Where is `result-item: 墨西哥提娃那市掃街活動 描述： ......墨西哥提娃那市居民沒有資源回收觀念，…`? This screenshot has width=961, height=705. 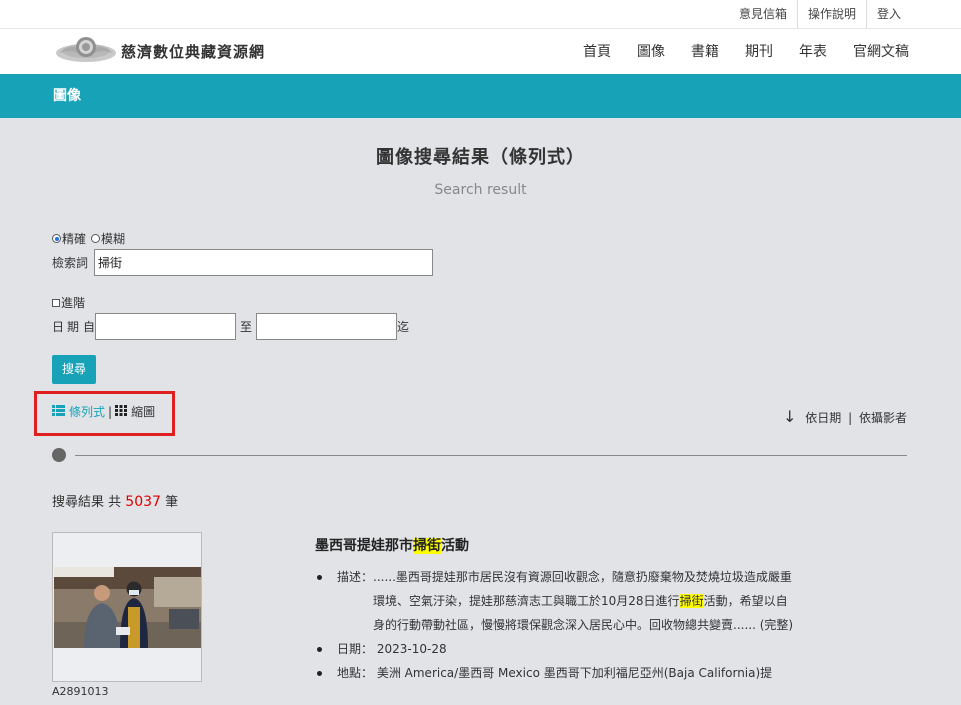 result-item: 墨西哥提娃那市掃街活動 描述： ......墨西哥提娃那市居民沒有資源回收觀念，… is located at coordinates (560, 610).